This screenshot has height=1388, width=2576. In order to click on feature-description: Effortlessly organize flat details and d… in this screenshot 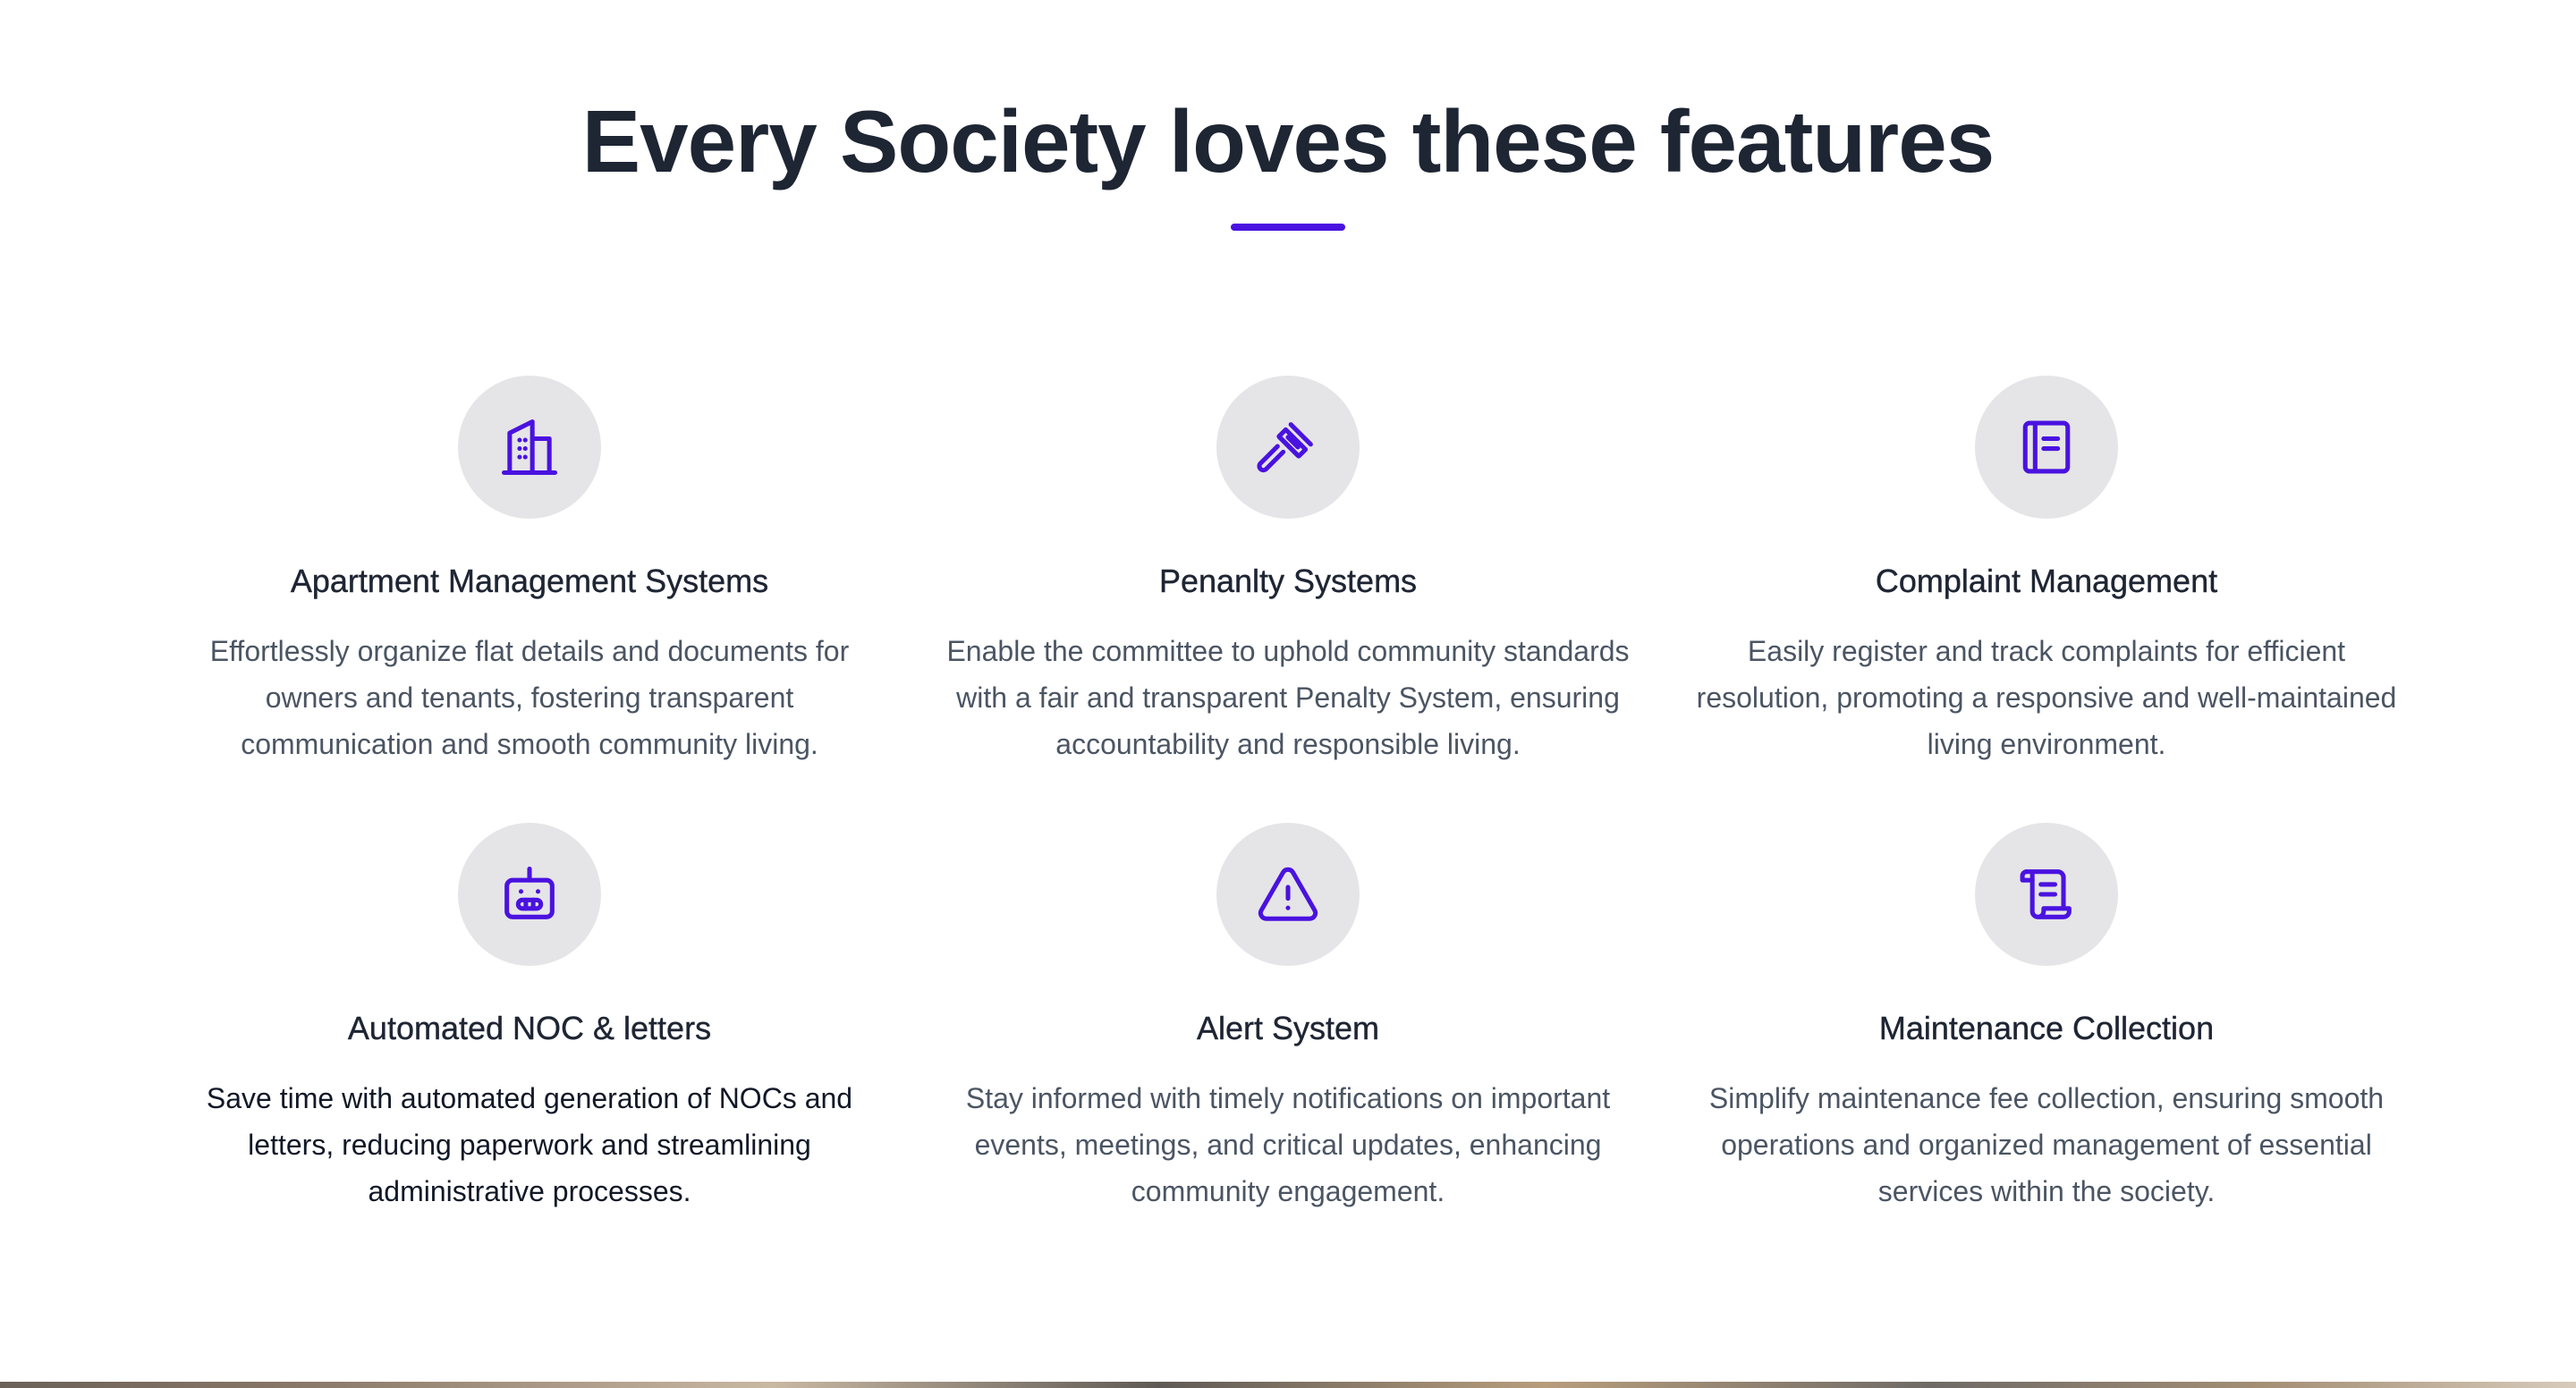, I will do `click(529, 698)`.